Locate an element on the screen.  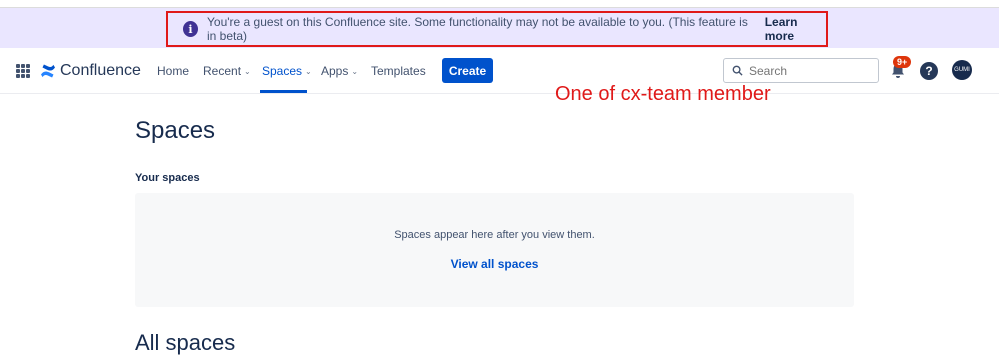
nav-recent: Recent ⌄ is located at coordinates (227, 71).